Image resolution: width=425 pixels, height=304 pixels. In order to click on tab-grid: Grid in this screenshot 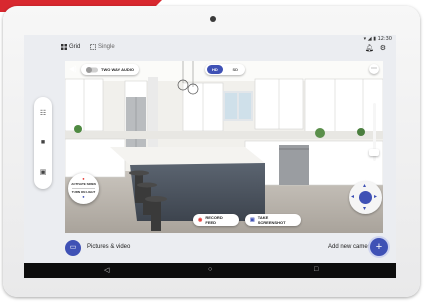, I will do `click(70, 47)`.